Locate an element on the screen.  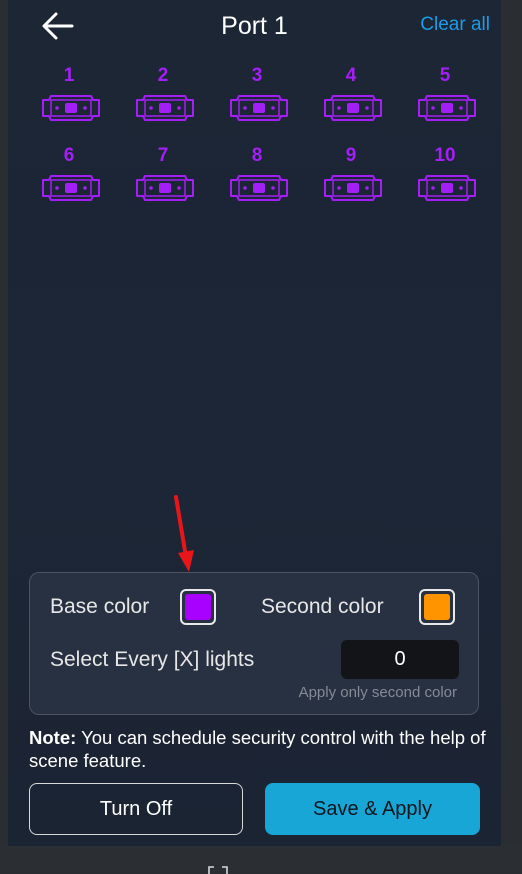
light-number: 1 is located at coordinates (69, 75).